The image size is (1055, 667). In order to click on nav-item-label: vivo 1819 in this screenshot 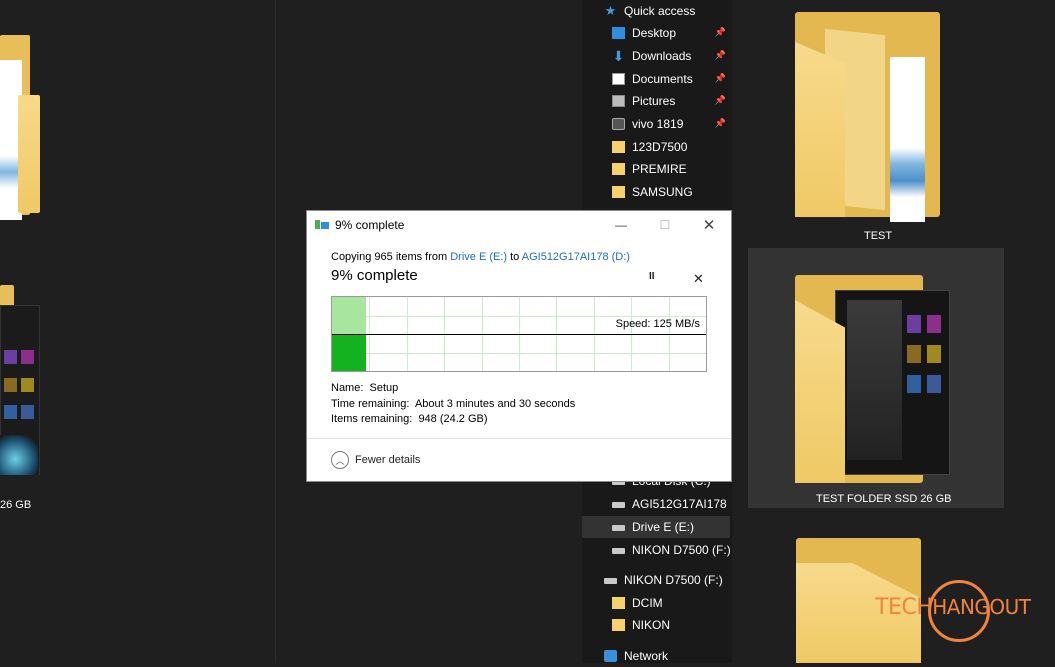, I will do `click(658, 124)`.